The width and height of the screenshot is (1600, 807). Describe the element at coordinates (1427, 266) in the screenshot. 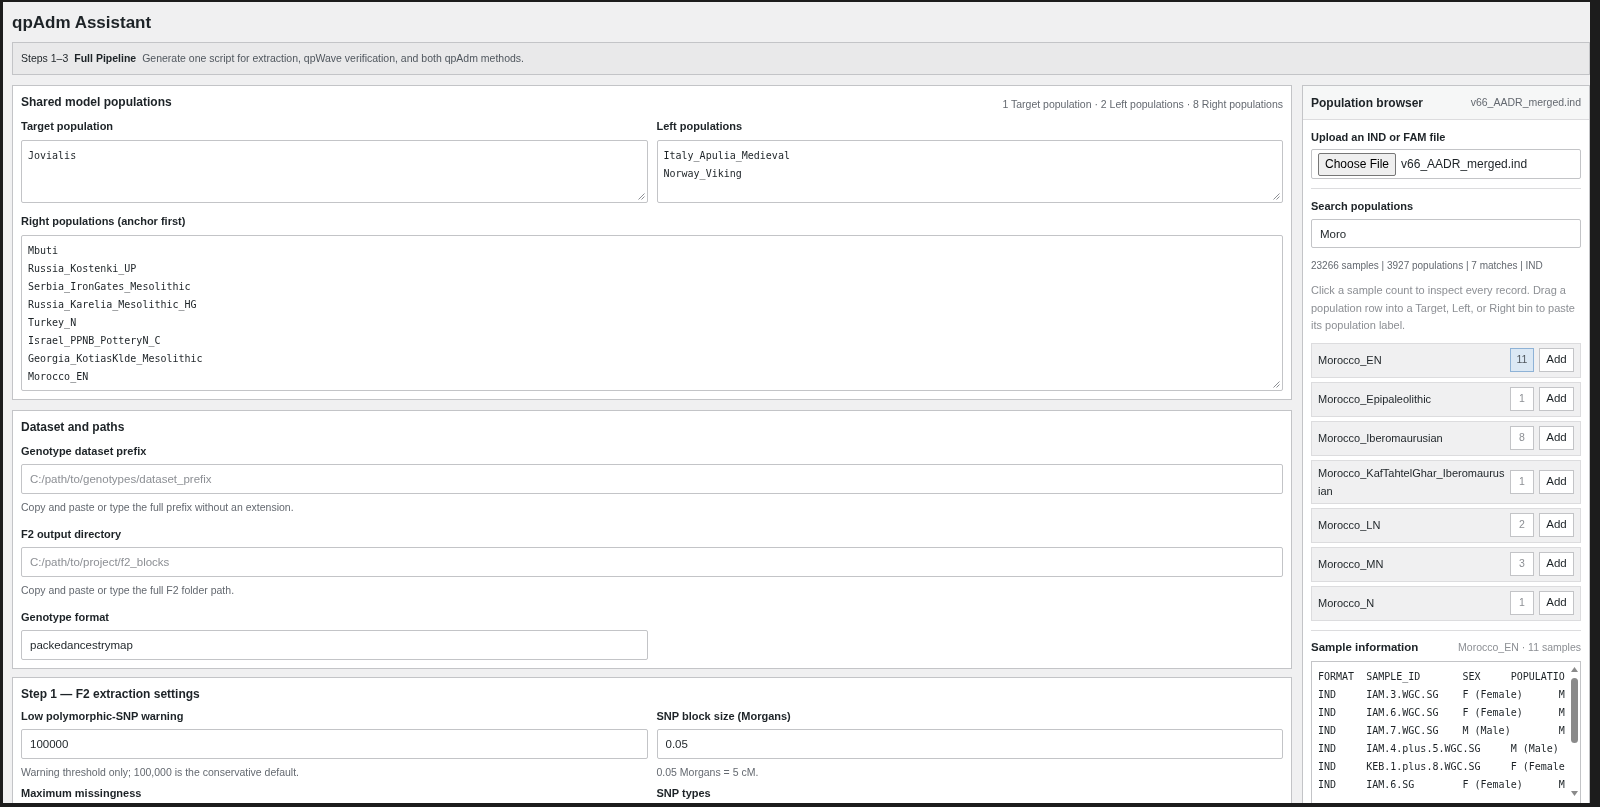

I see `population-stats: 23266 samples | 3927 populations | 7 matches | IND` at that location.